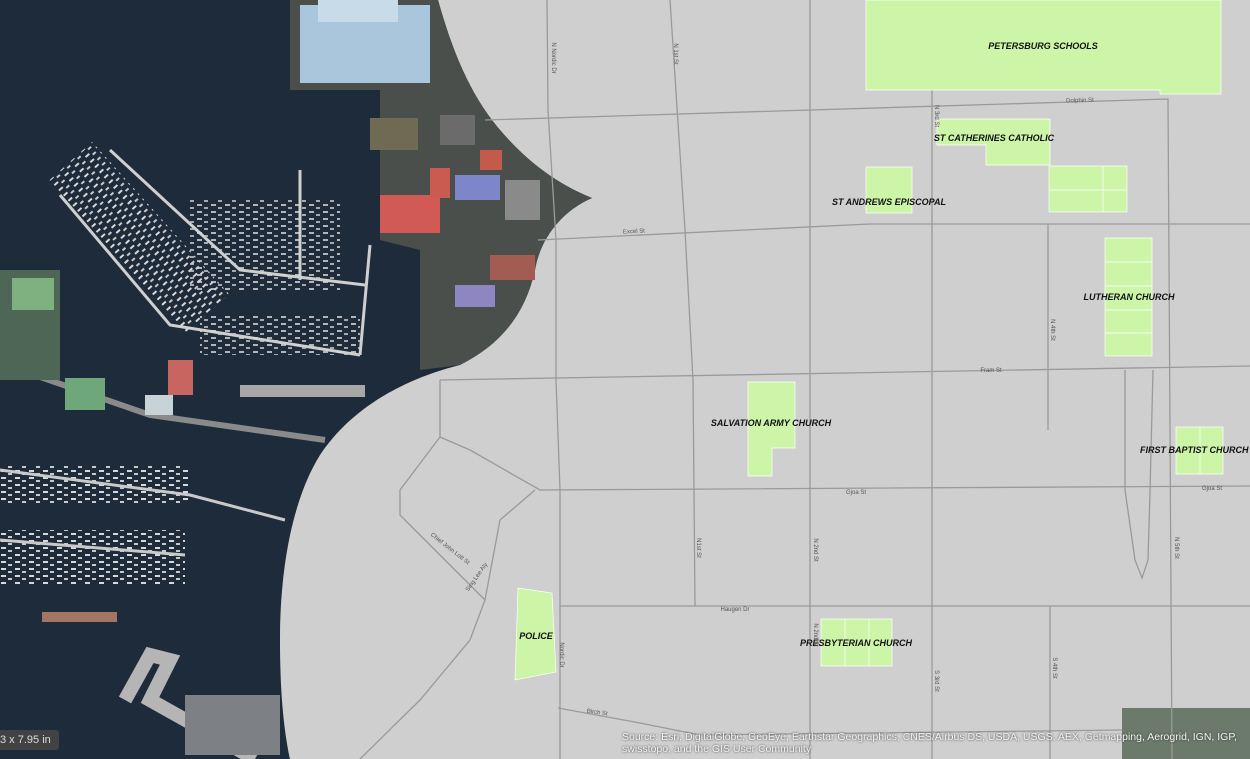 This screenshot has width=1250, height=759. I want to click on label-first-baptist: FIRST BAPTIST CHURCH, so click(1194, 450).